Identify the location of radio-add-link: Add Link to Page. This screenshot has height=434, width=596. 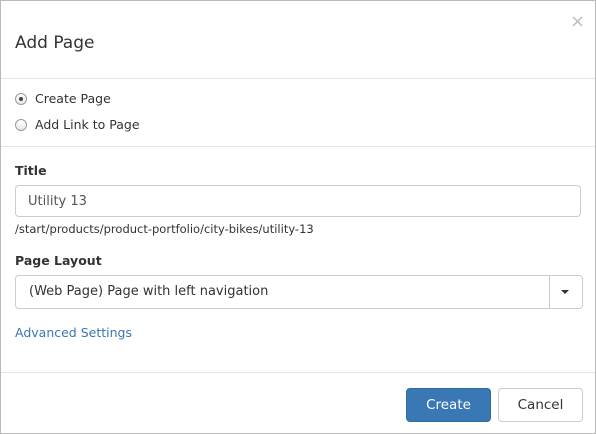
(77, 125).